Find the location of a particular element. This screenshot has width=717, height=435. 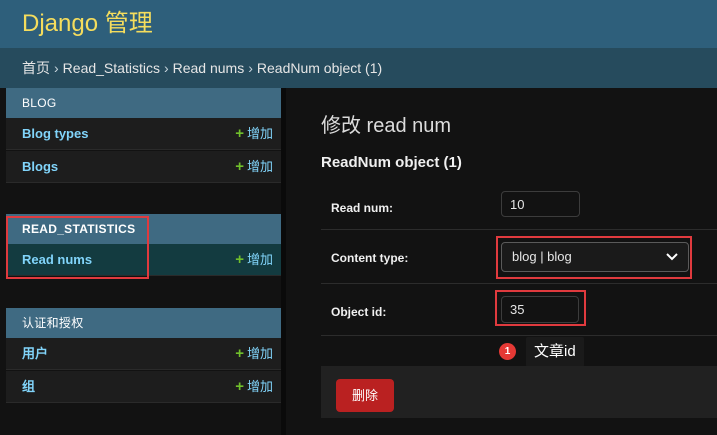

form-row-content-type: Content type: blog | blog is located at coordinates (519, 257).